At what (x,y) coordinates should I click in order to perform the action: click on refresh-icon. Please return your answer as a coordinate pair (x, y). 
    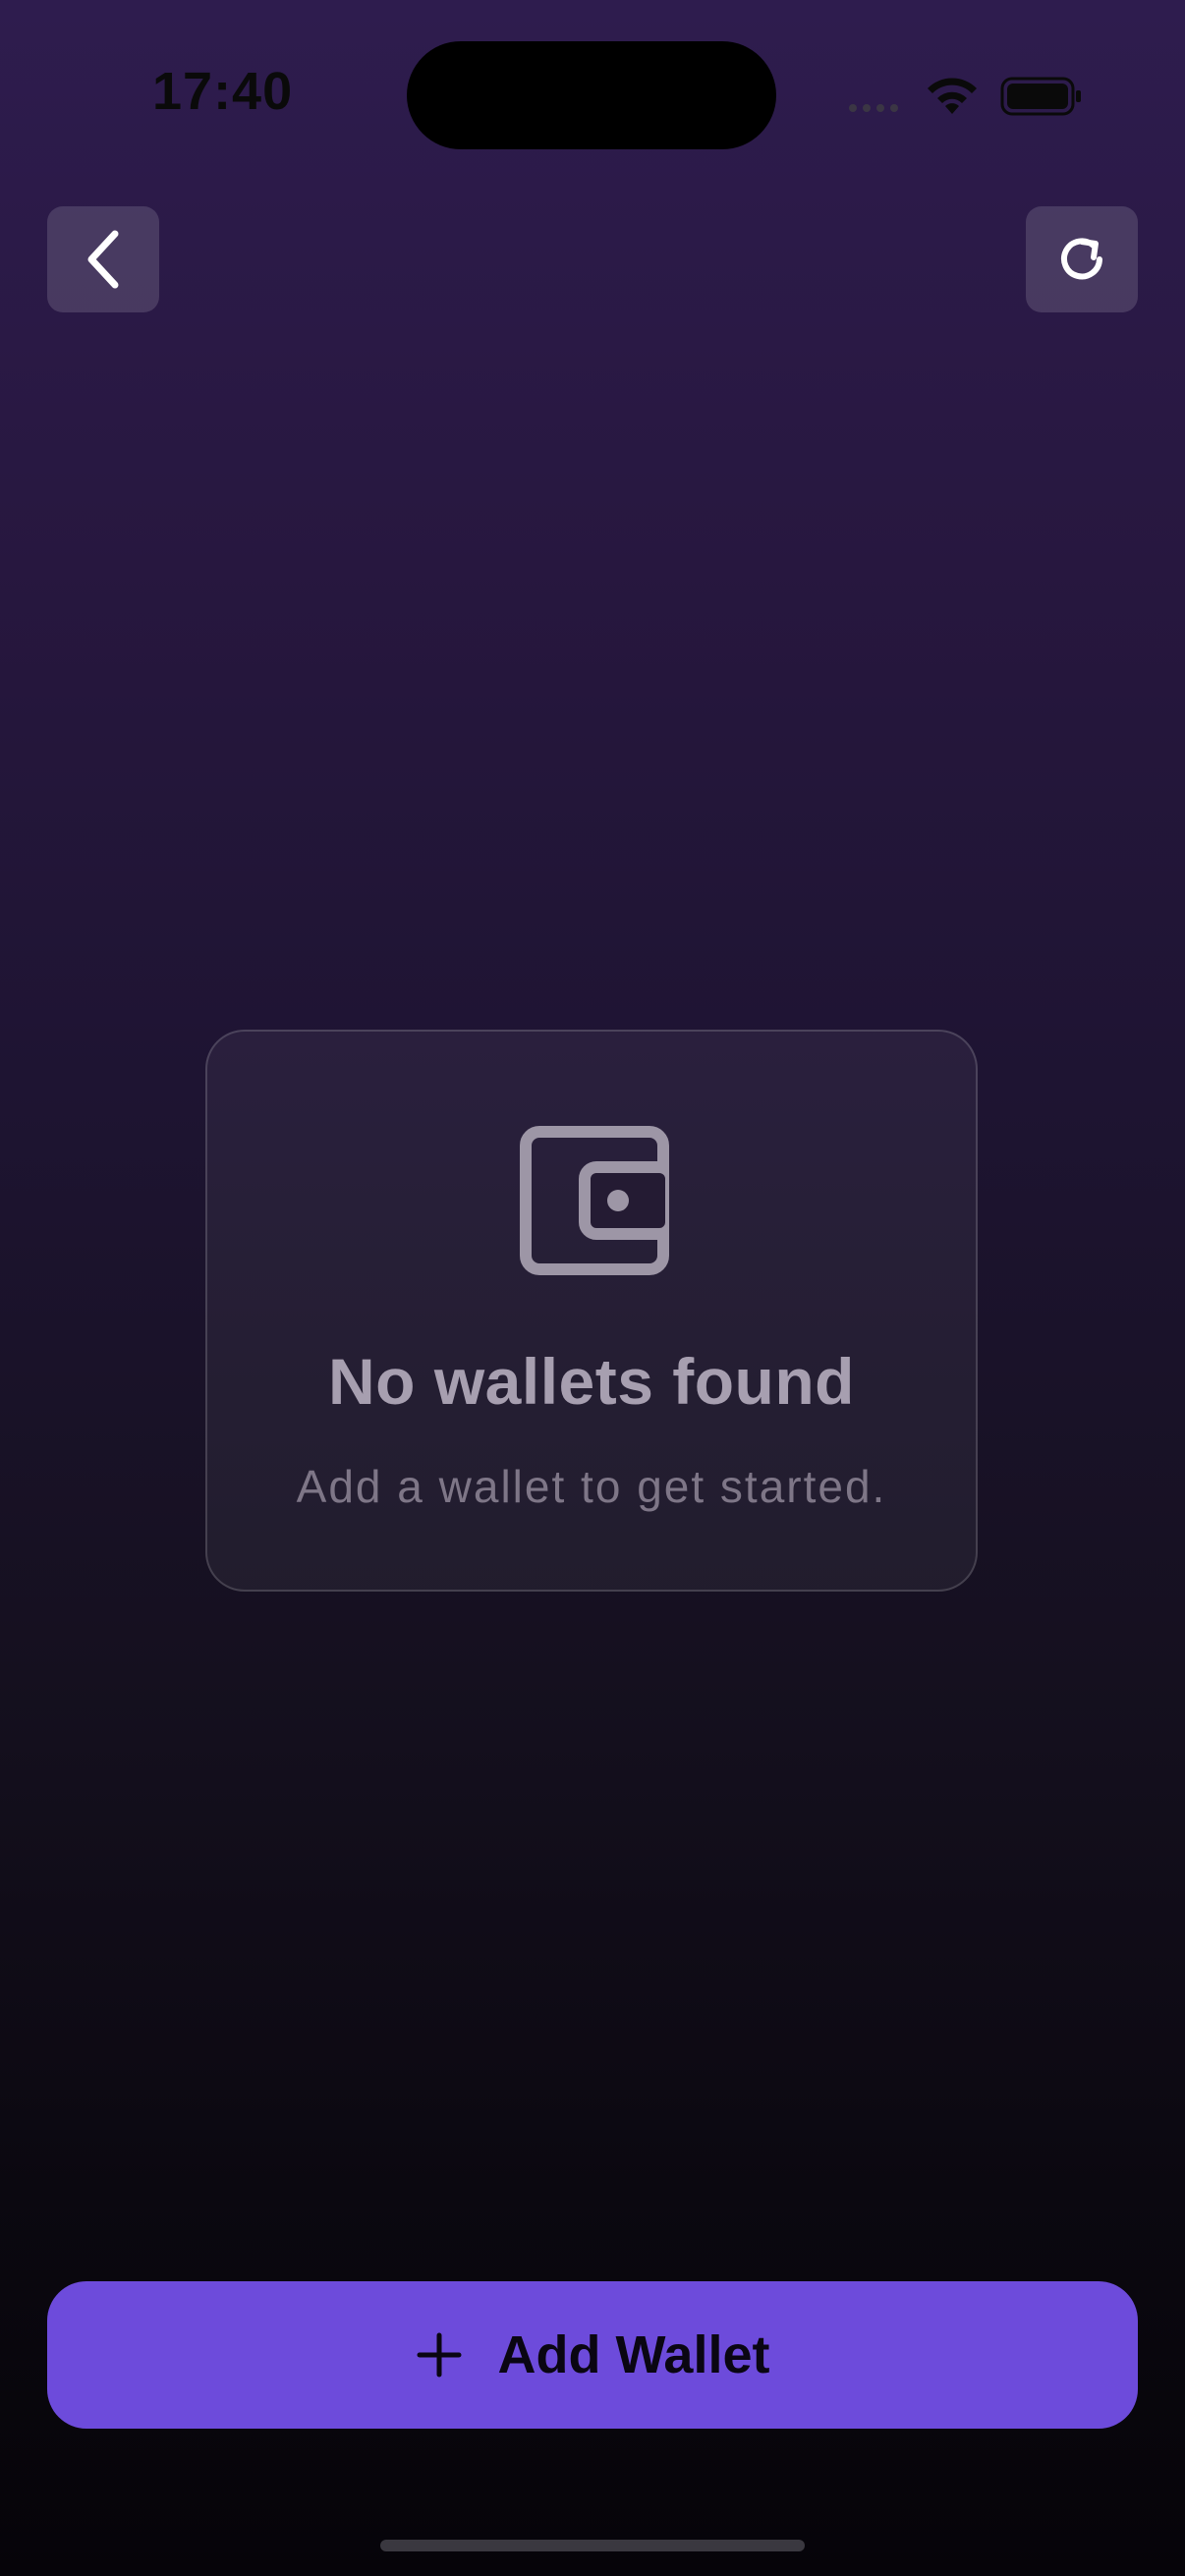
    Looking at the image, I should click on (1081, 259).